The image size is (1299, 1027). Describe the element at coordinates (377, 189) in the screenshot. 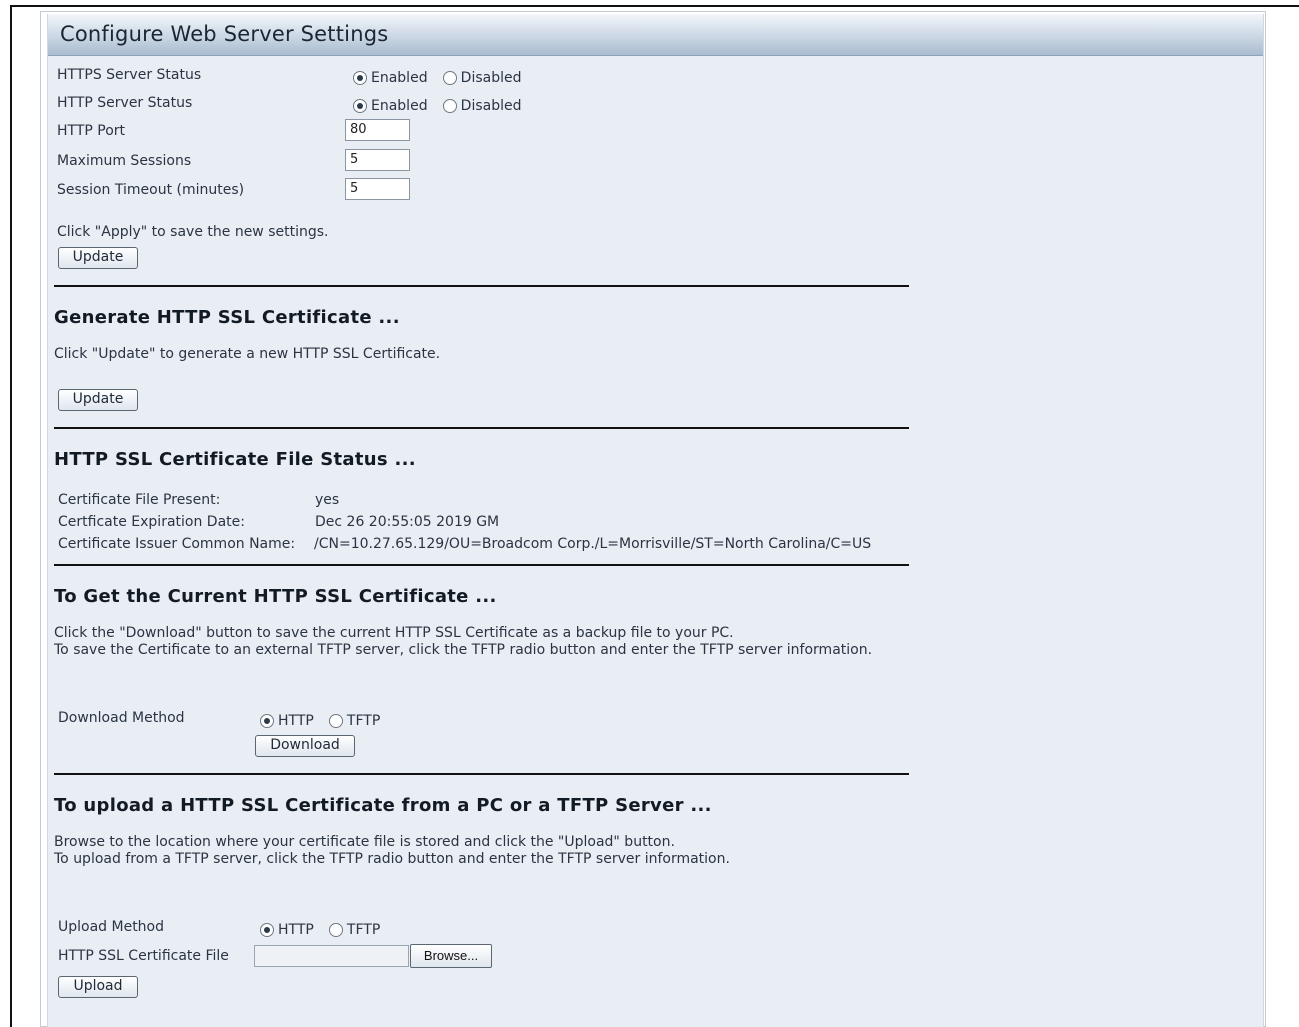

I see `session-timeout-input: 5` at that location.